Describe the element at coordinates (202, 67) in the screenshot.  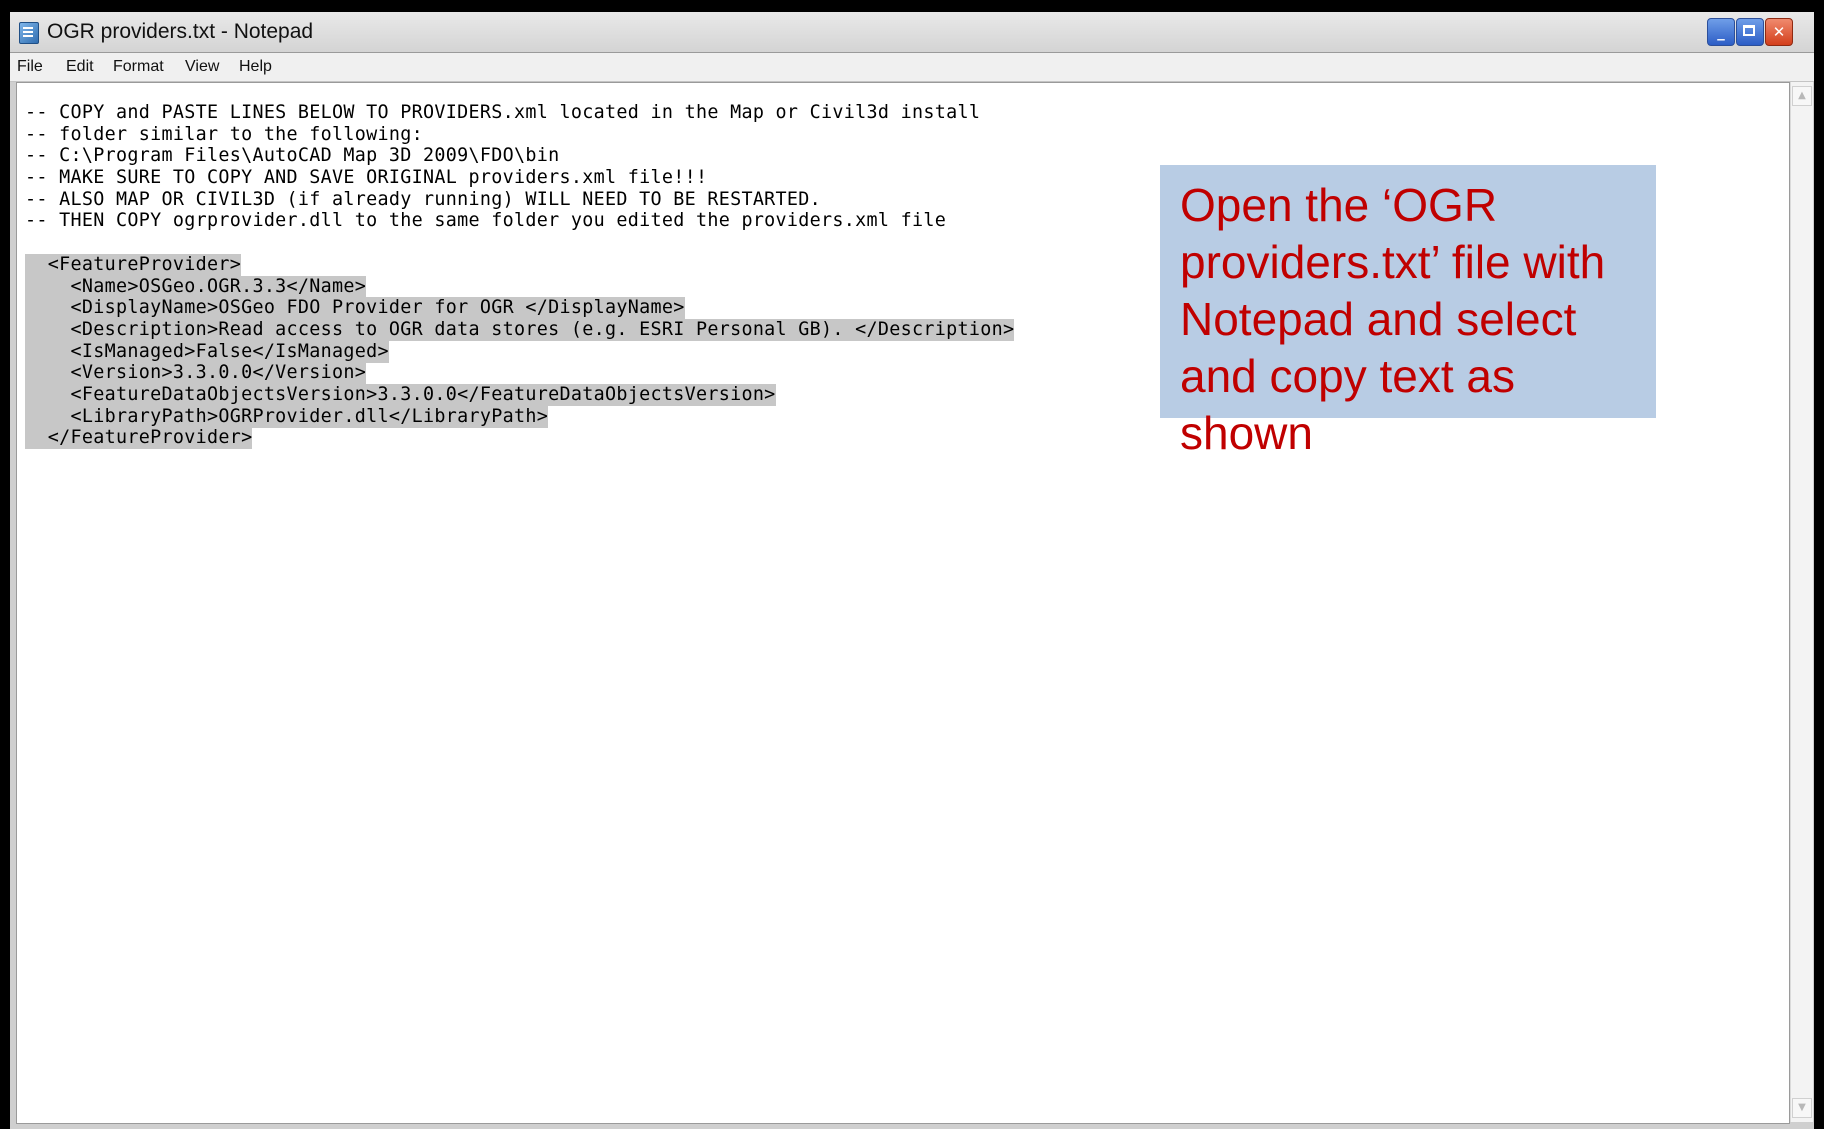
I see `menu-view: View` at that location.